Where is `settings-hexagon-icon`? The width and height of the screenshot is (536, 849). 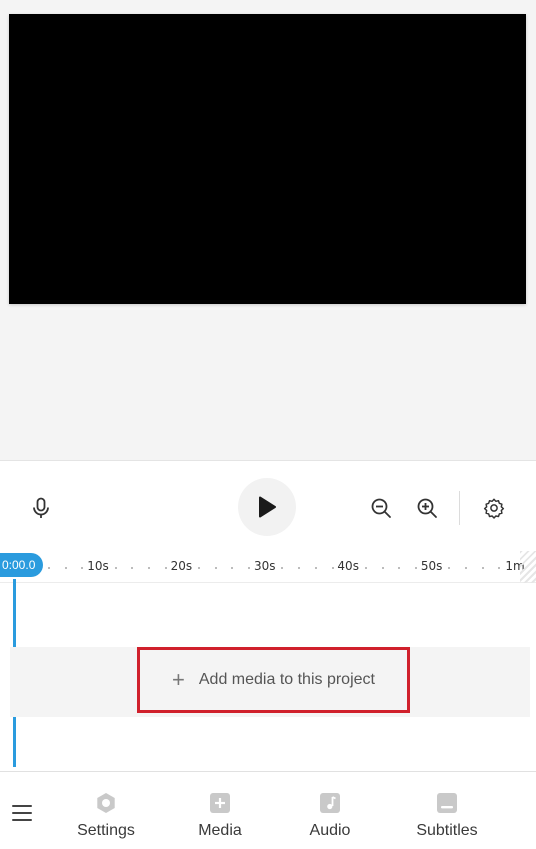
settings-hexagon-icon is located at coordinates (106, 803).